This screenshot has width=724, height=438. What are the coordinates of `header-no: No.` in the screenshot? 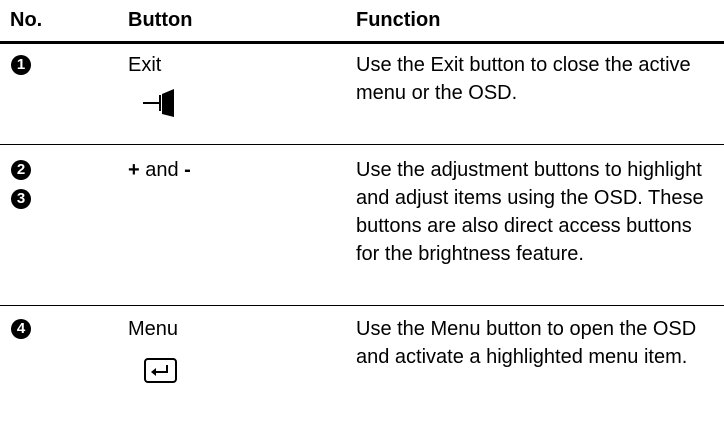 It's located at (26, 20).